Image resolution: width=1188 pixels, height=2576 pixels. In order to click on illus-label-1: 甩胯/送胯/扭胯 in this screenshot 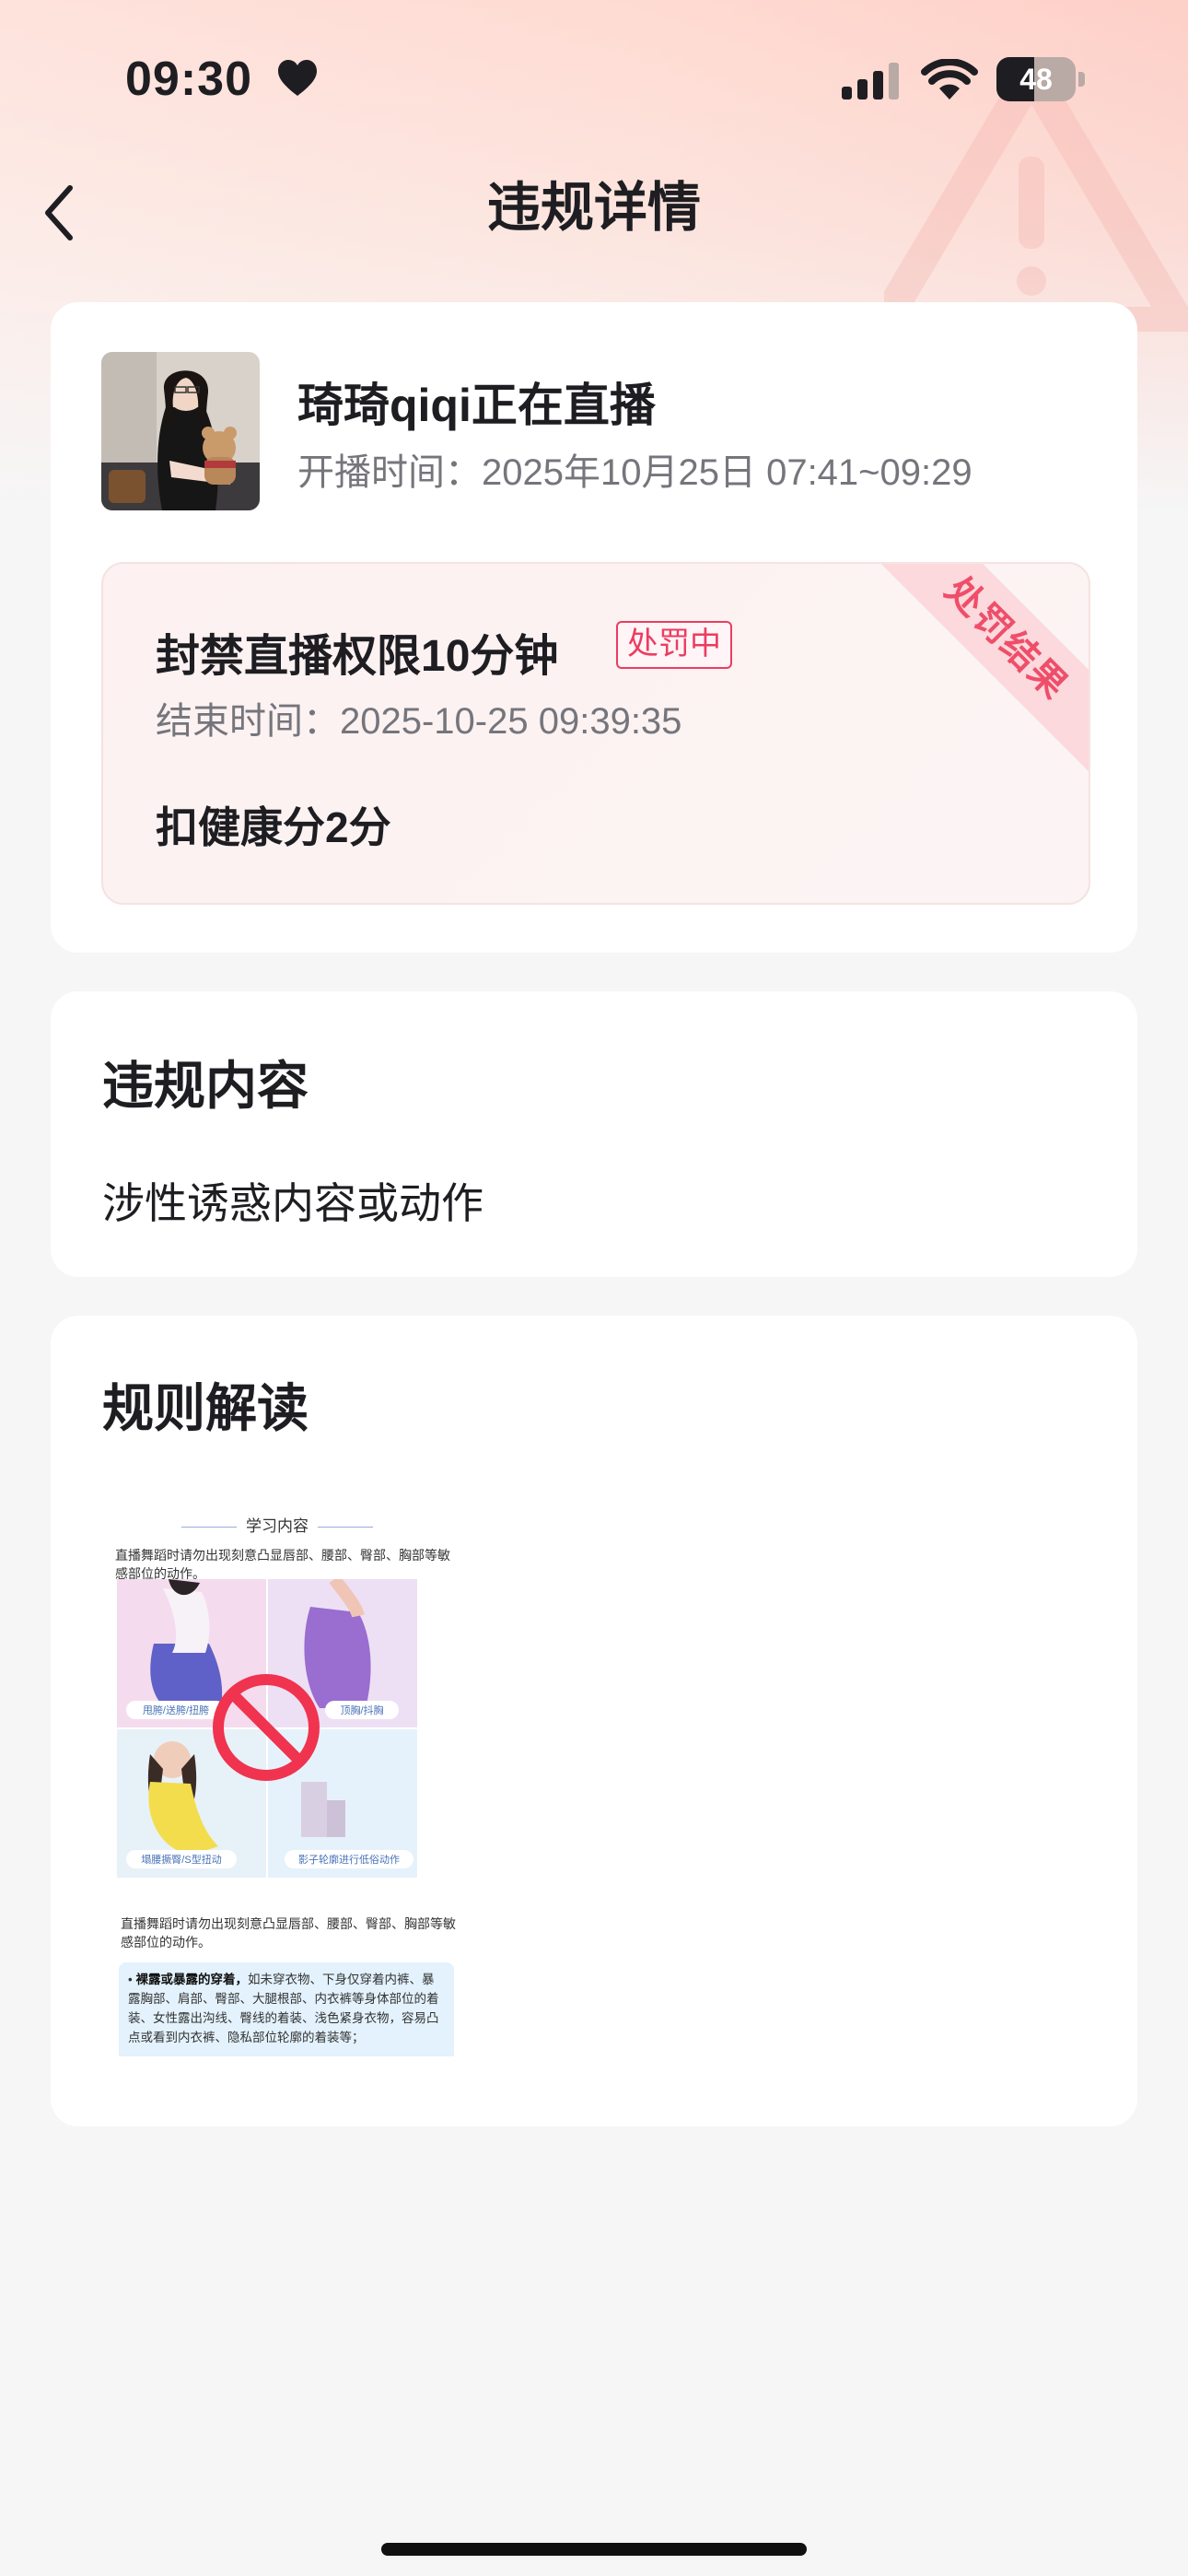, I will do `click(176, 1710)`.